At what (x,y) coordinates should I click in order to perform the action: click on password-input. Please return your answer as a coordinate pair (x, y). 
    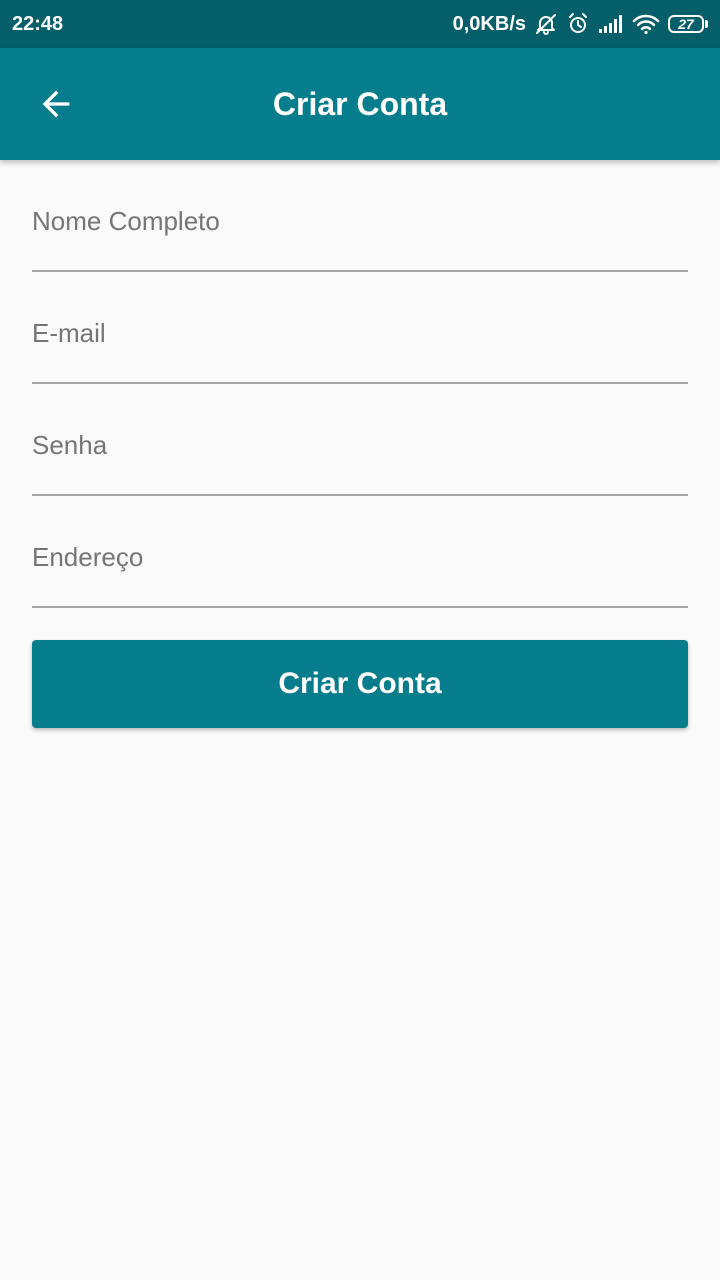
    Looking at the image, I should click on (360, 454).